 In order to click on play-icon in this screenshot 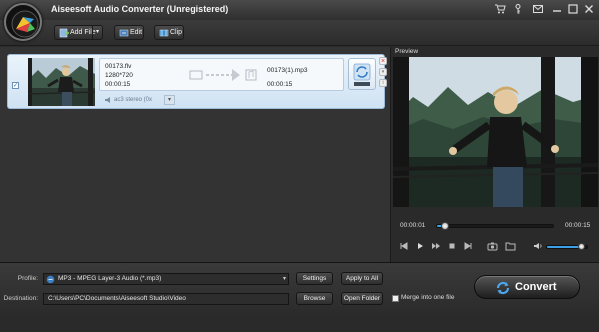, I will do `click(420, 246)`.